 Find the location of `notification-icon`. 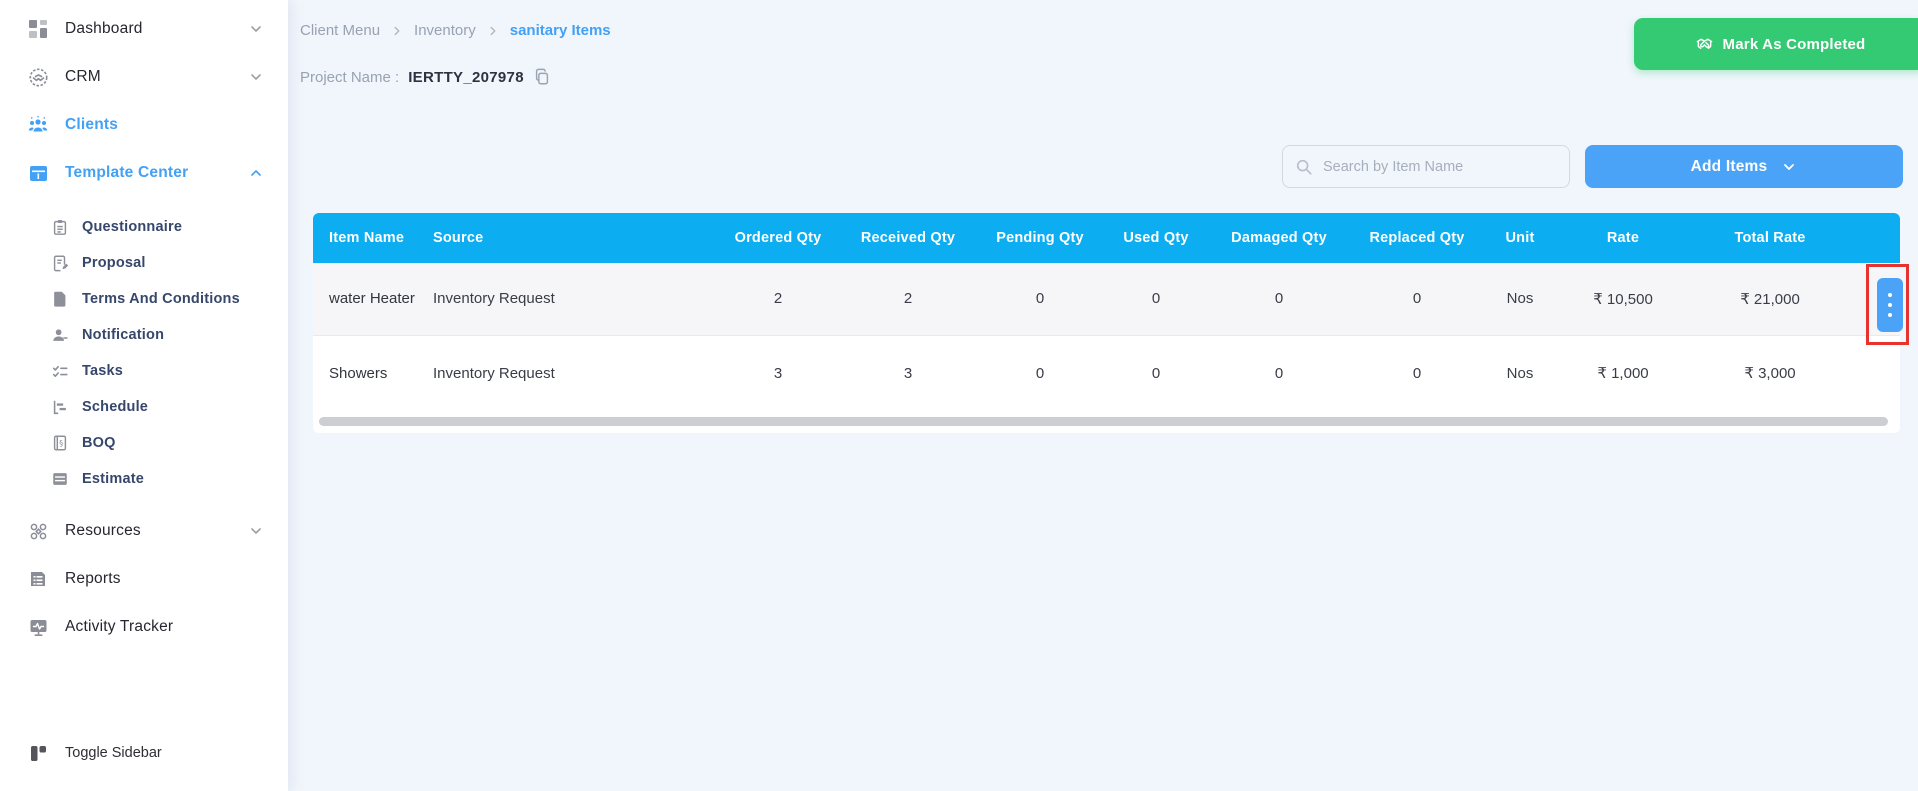

notification-icon is located at coordinates (59, 335).